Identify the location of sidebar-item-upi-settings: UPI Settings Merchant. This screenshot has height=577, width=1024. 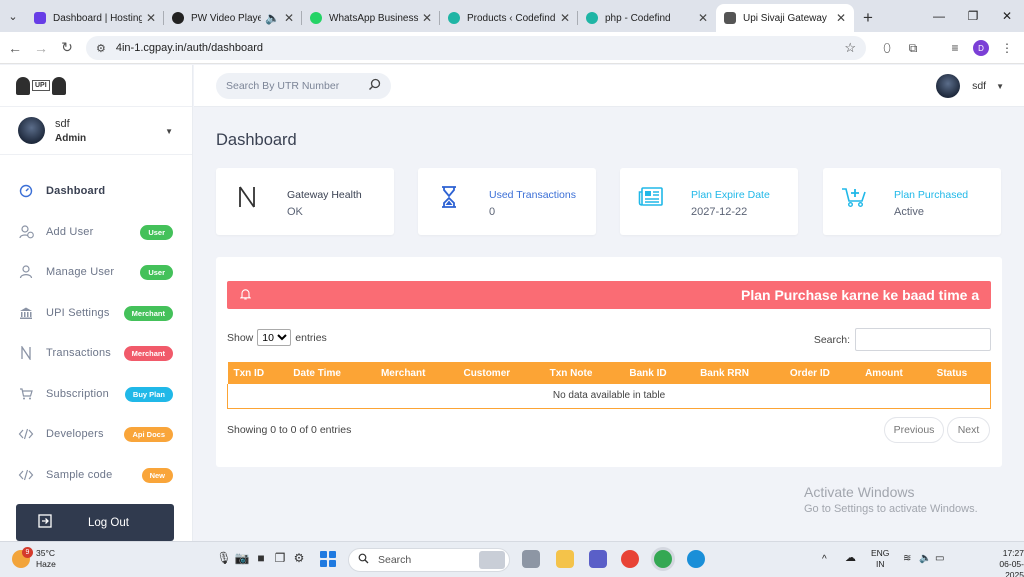
(96, 313).